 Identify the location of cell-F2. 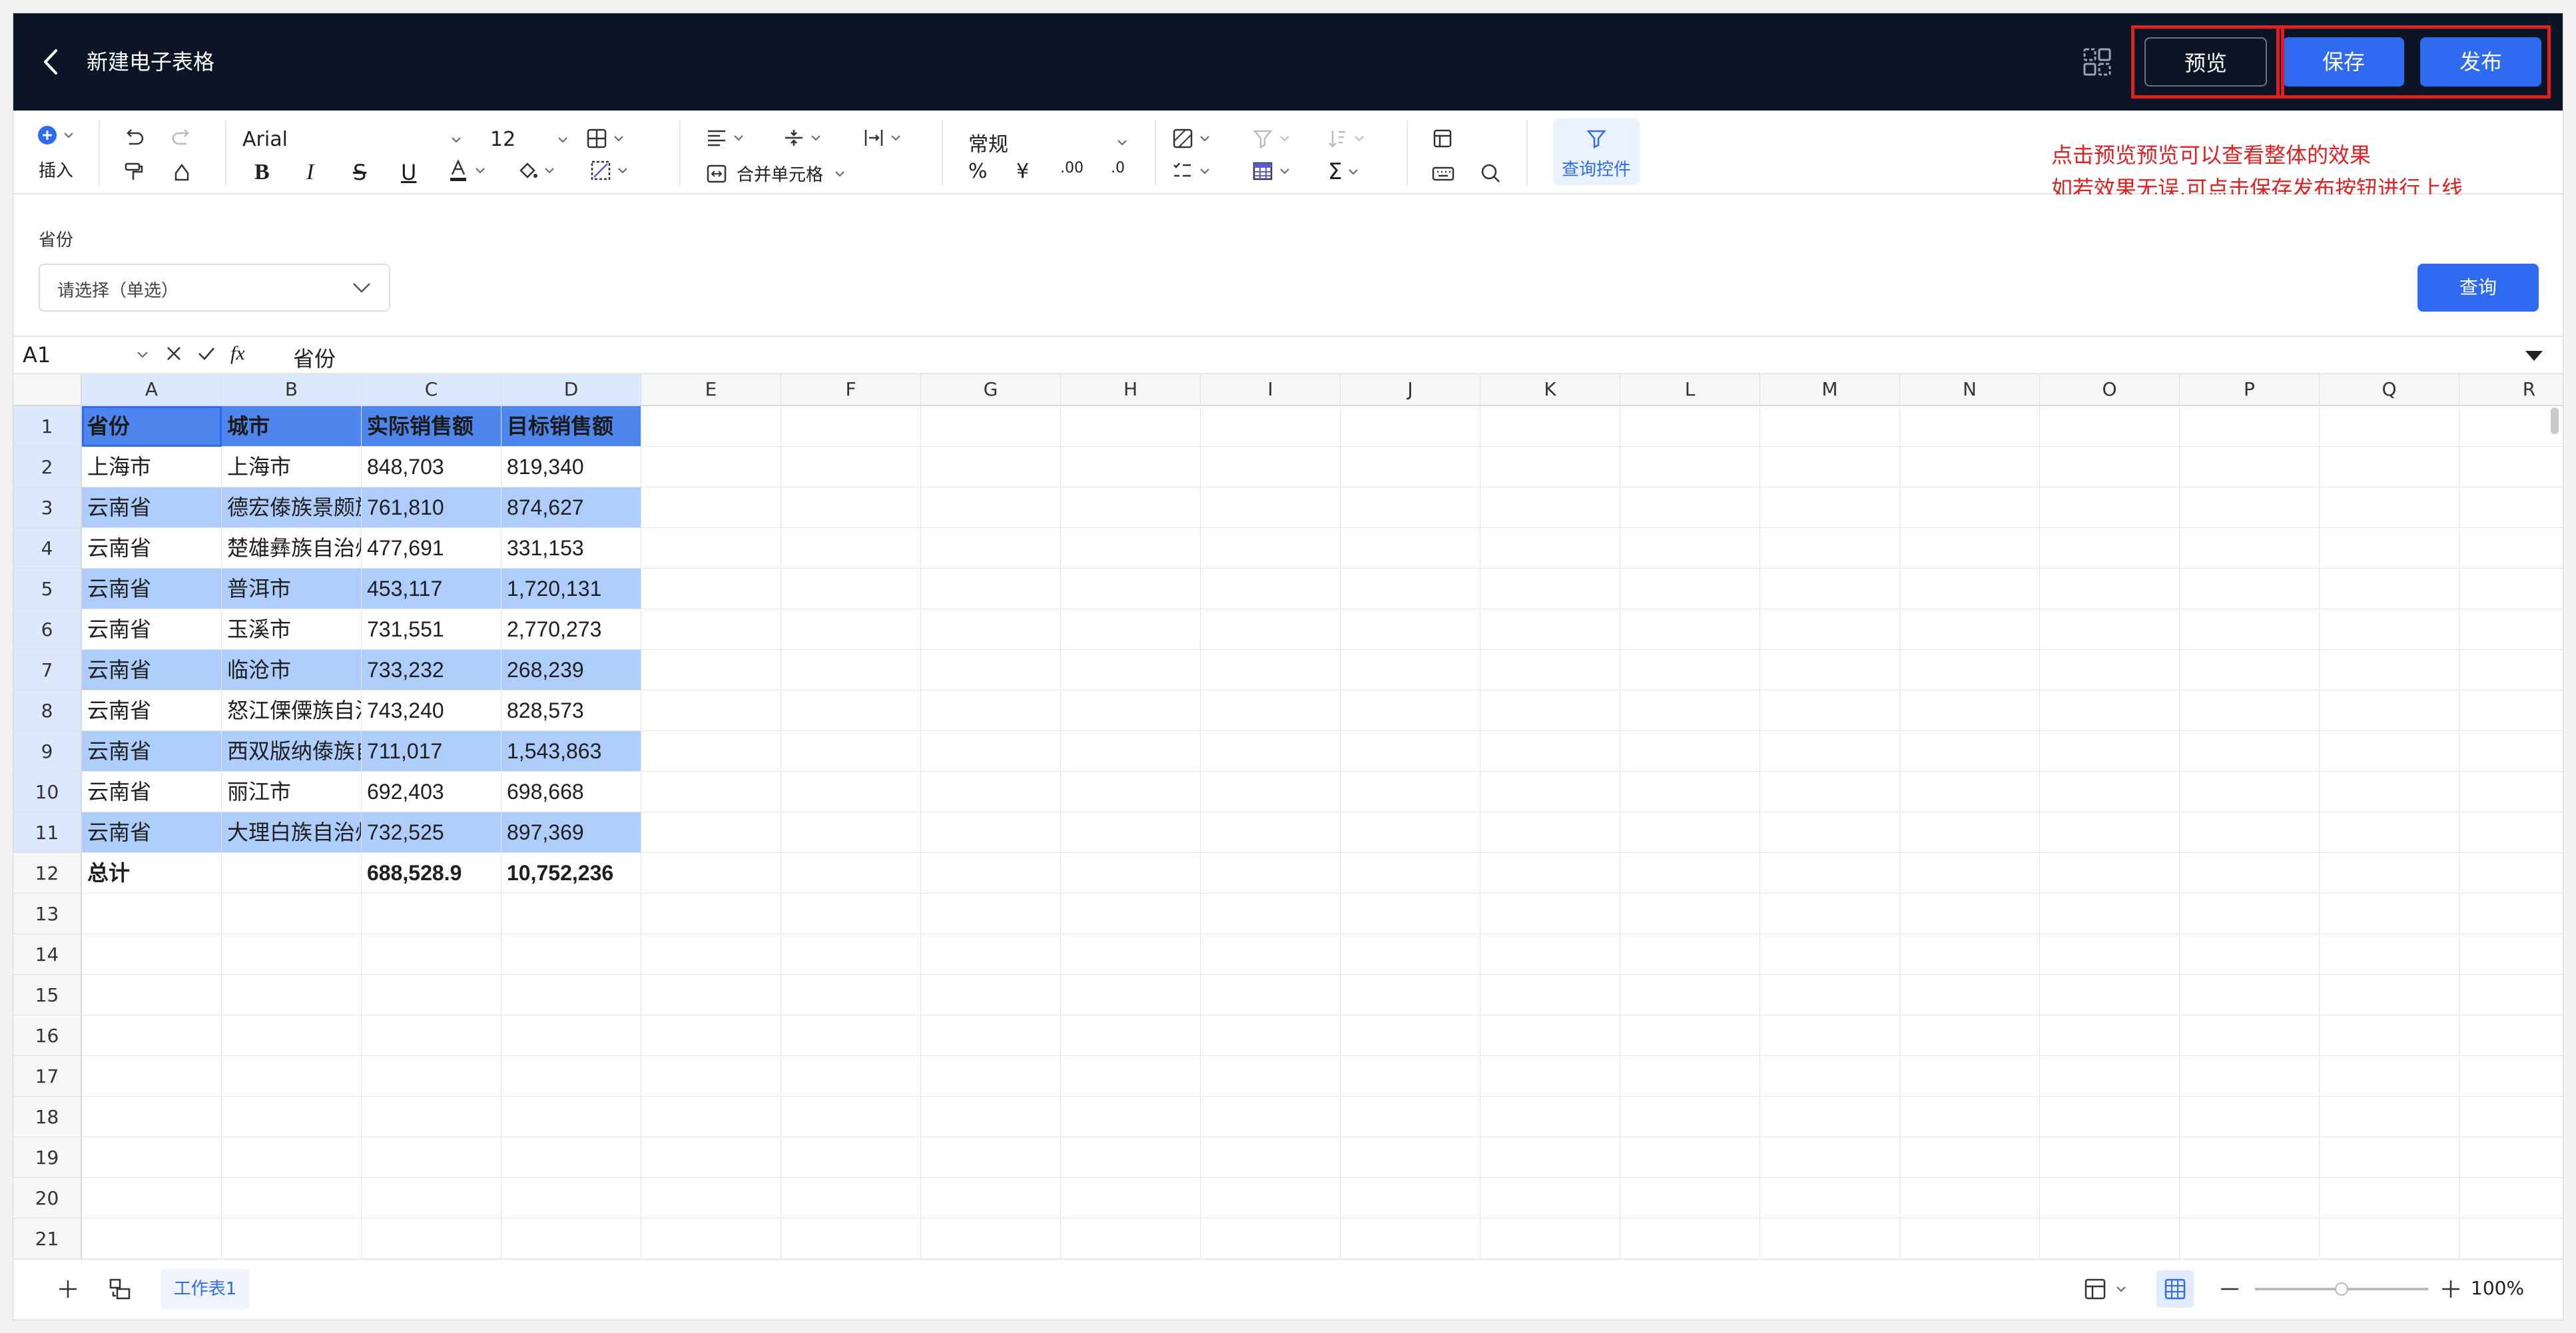
(851, 467).